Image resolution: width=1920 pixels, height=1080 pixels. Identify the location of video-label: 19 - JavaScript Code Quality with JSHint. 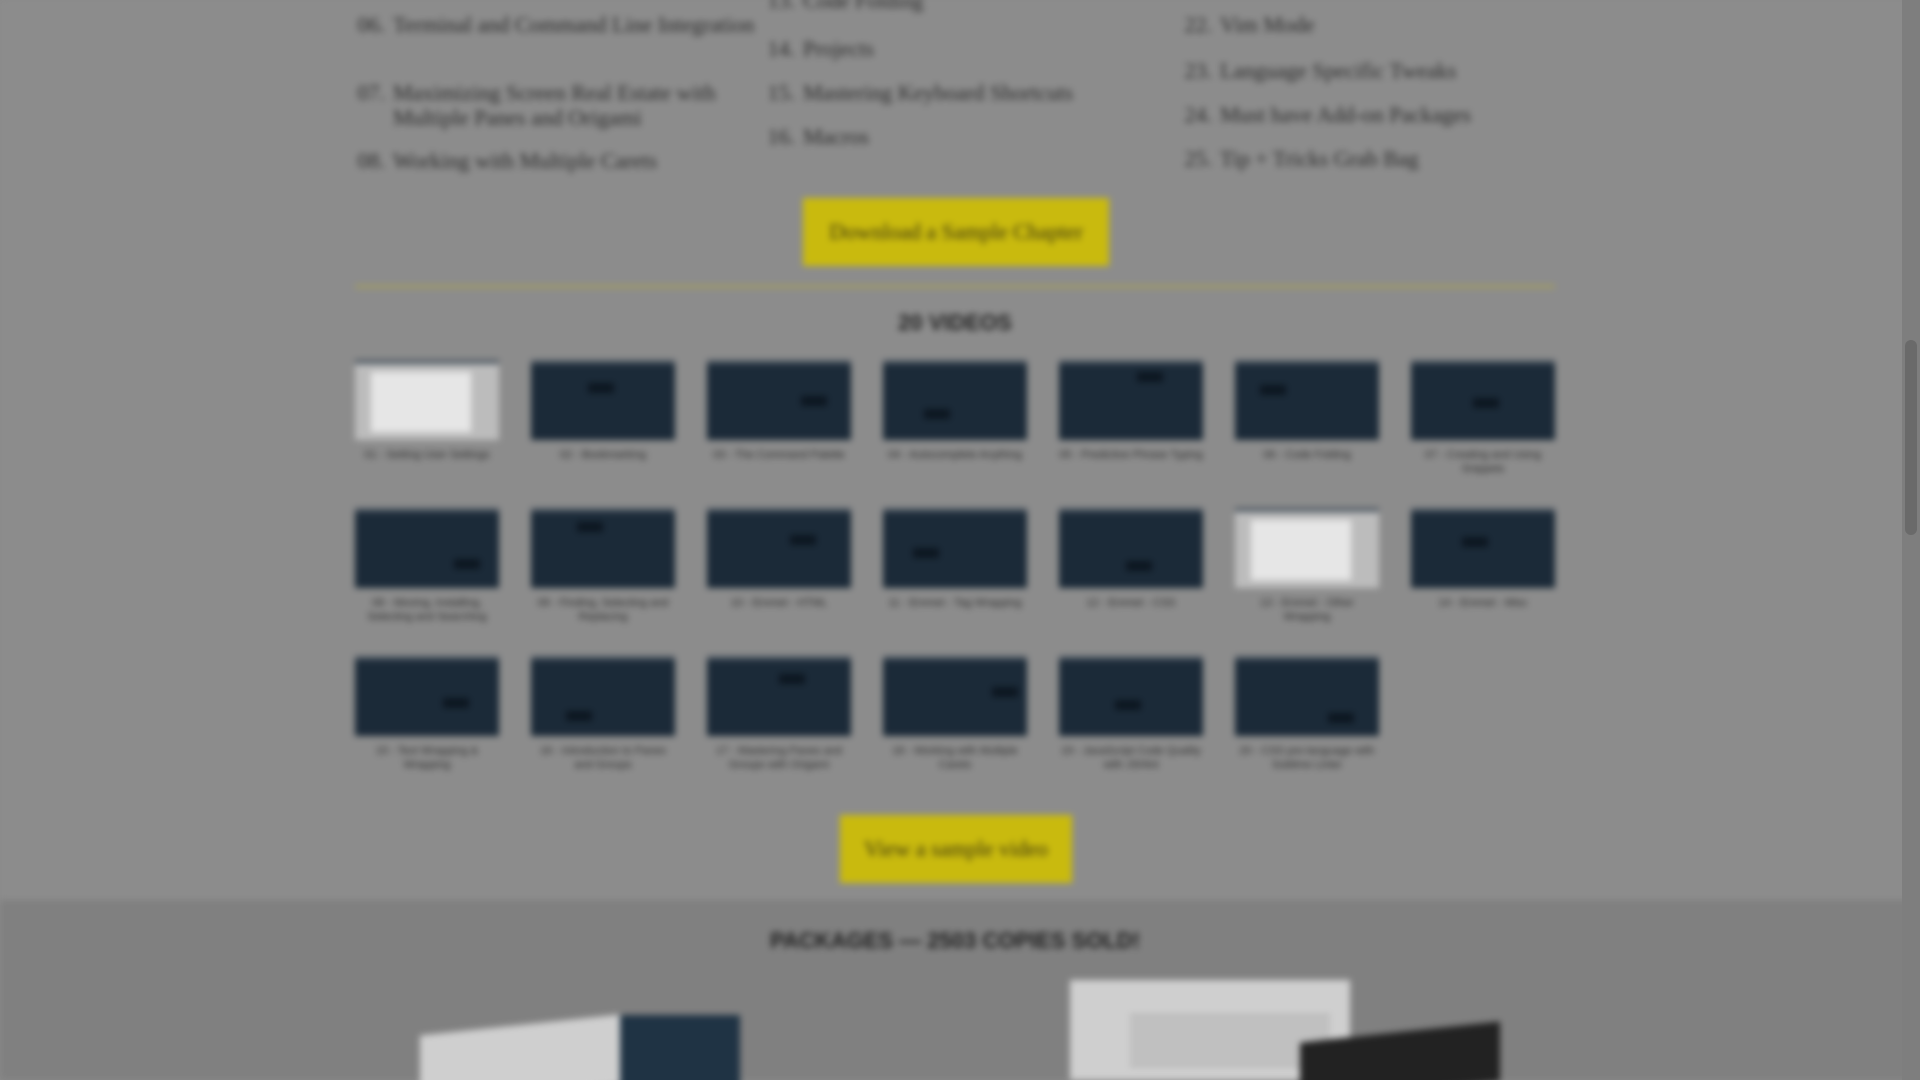
(1131, 758).